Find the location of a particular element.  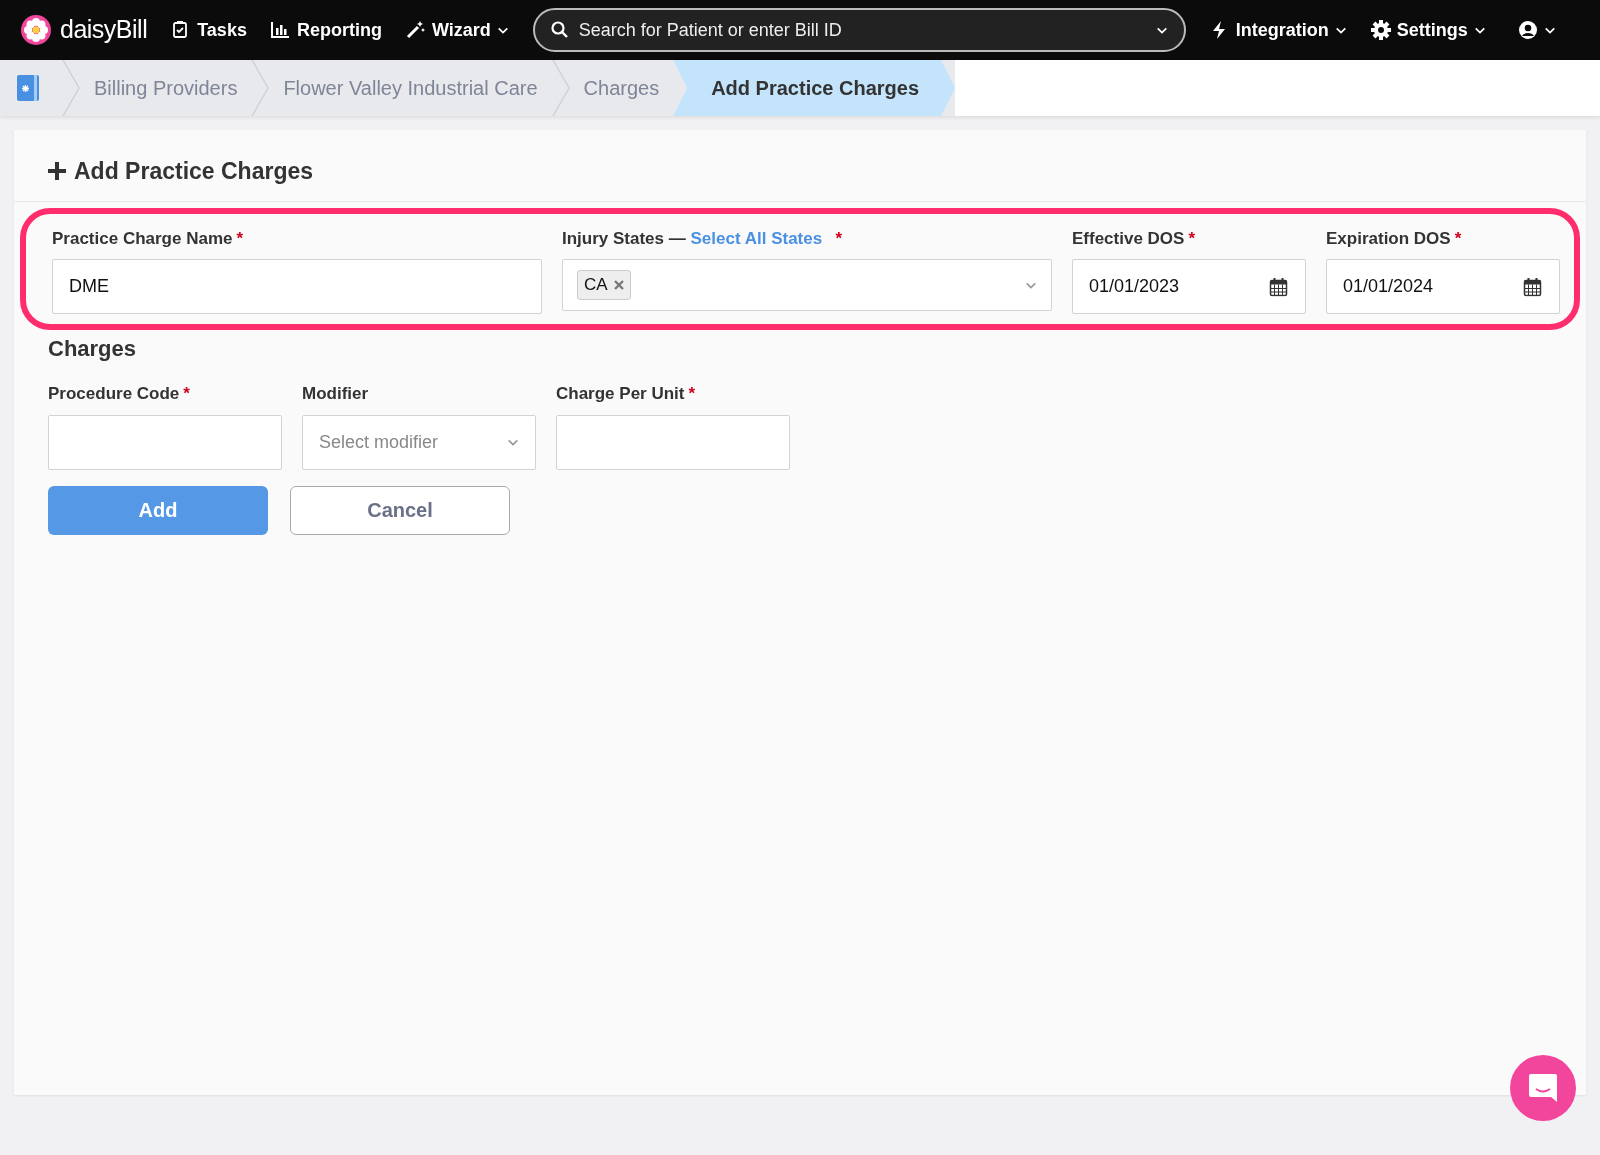

card-title: Add Practice Charges is located at coordinates (194, 171).